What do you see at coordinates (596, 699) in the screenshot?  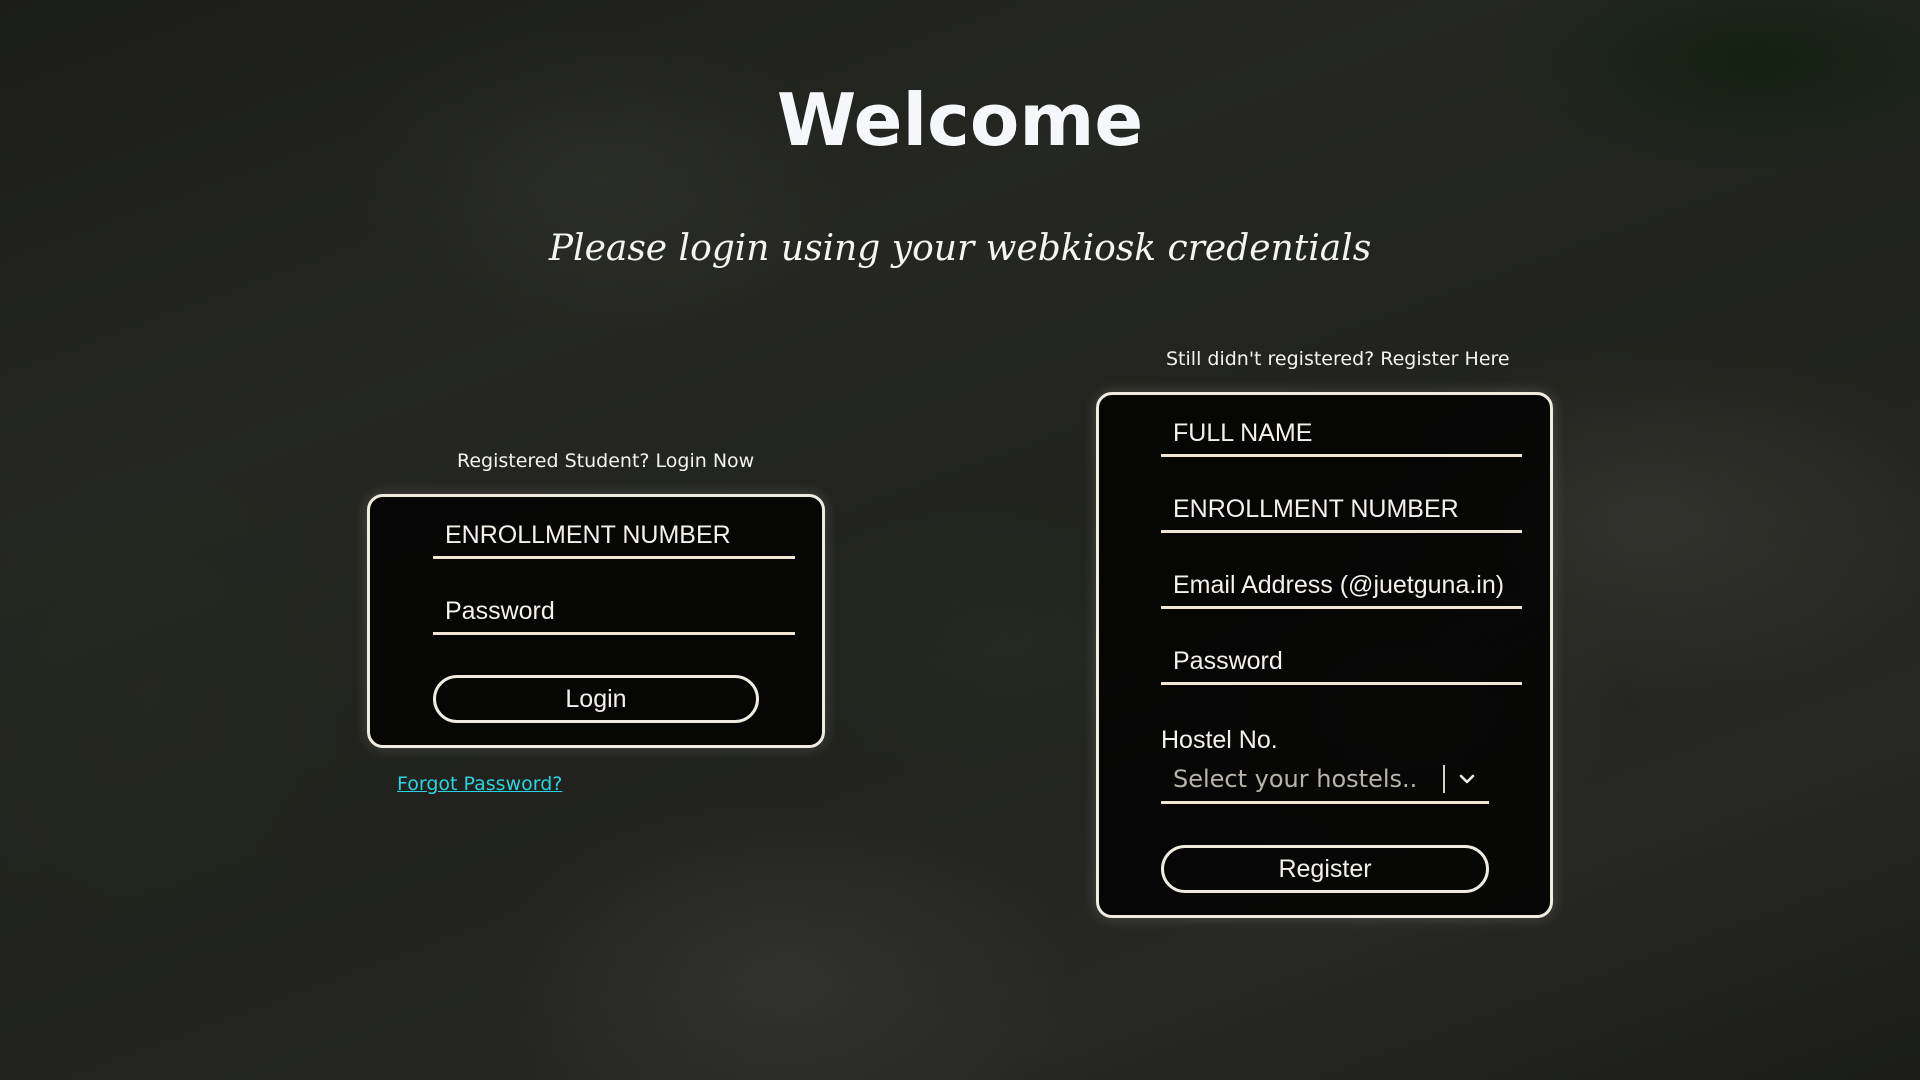 I see `login-button: Login` at bounding box center [596, 699].